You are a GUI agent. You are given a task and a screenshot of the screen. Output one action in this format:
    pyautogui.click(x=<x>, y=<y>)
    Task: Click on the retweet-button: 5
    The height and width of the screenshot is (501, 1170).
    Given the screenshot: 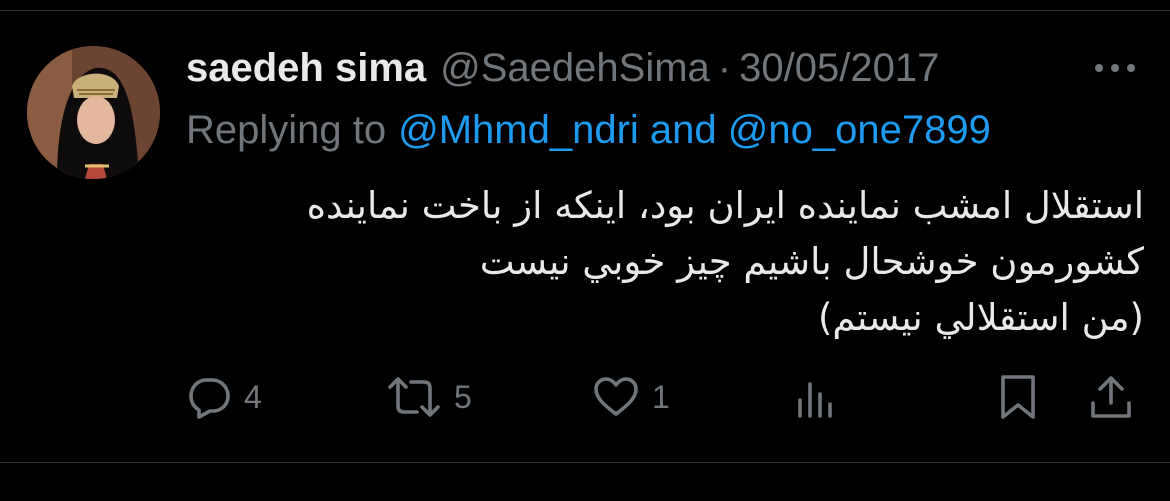 What is the action you would take?
    pyautogui.click(x=429, y=397)
    